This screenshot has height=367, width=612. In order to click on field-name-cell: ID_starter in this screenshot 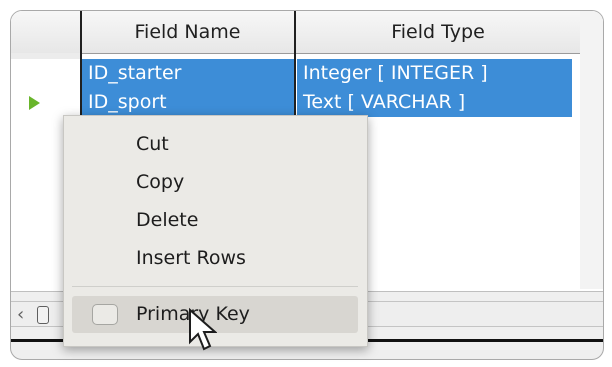, I will do `click(188, 73)`.